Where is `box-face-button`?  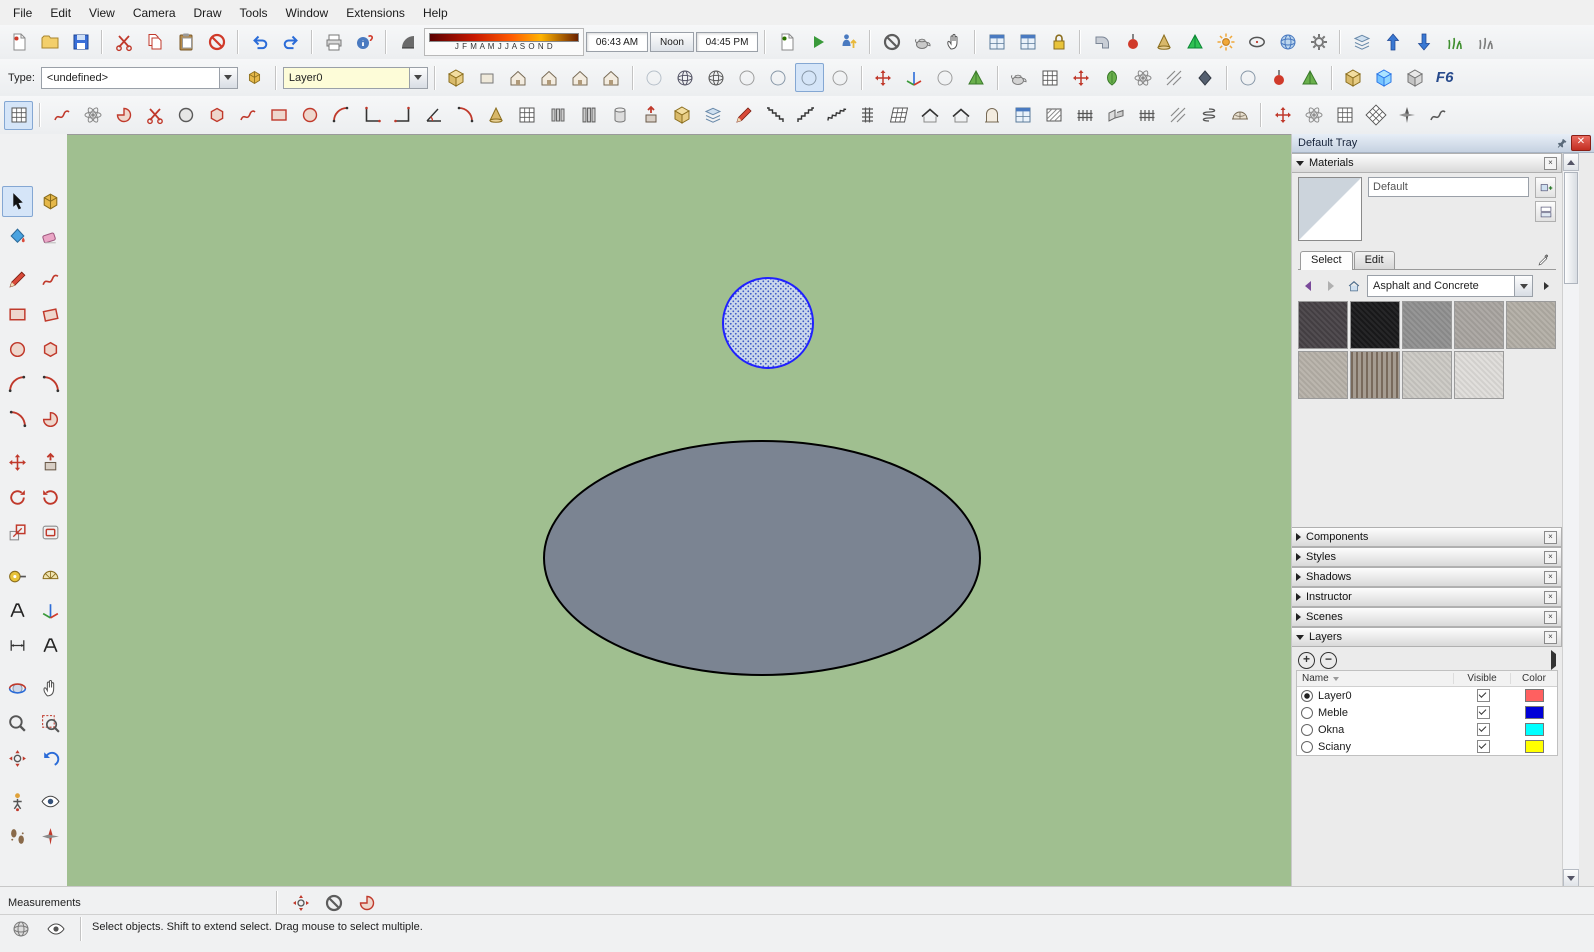 box-face-button is located at coordinates (278, 115).